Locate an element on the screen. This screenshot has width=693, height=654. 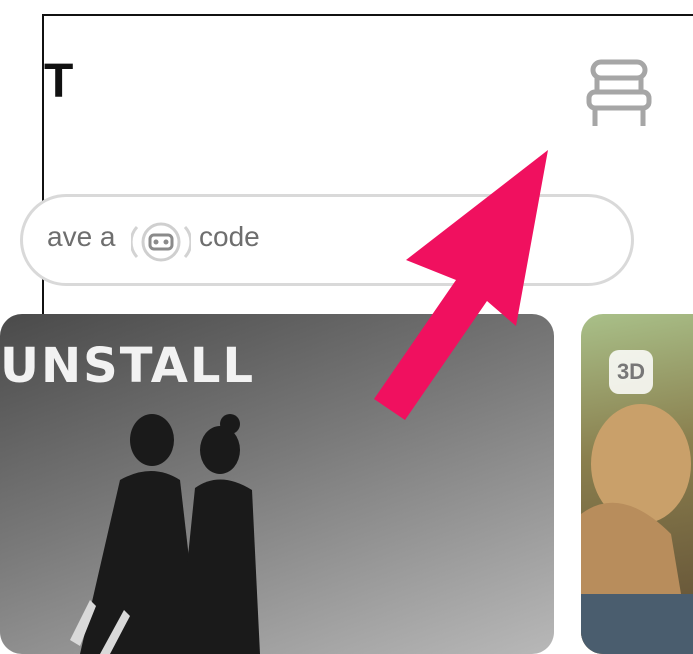
seat-icon is located at coordinates (619, 94).